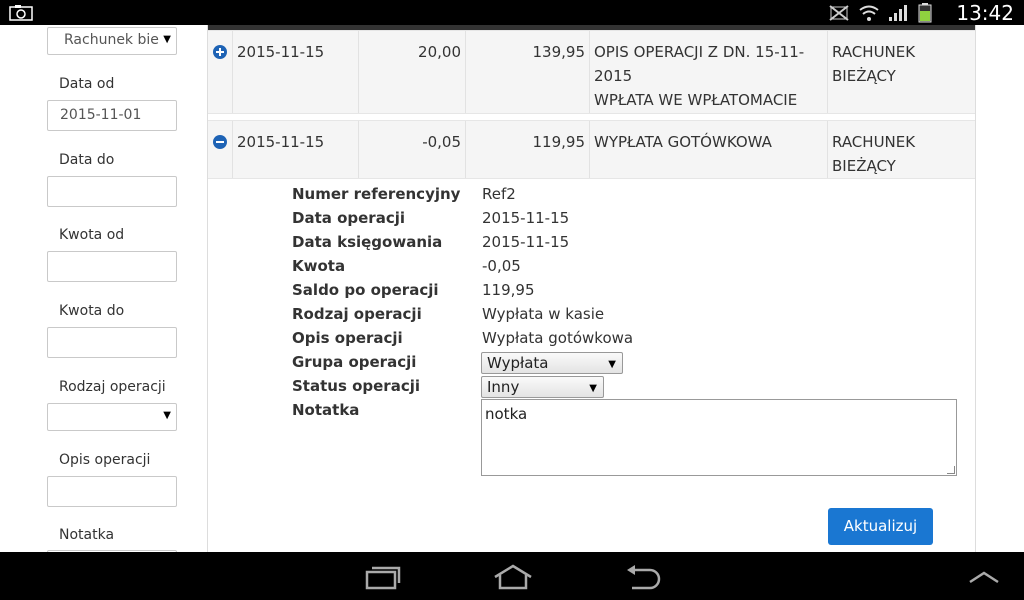  What do you see at coordinates (112, 491) in the screenshot?
I see `operation-desc-input` at bounding box center [112, 491].